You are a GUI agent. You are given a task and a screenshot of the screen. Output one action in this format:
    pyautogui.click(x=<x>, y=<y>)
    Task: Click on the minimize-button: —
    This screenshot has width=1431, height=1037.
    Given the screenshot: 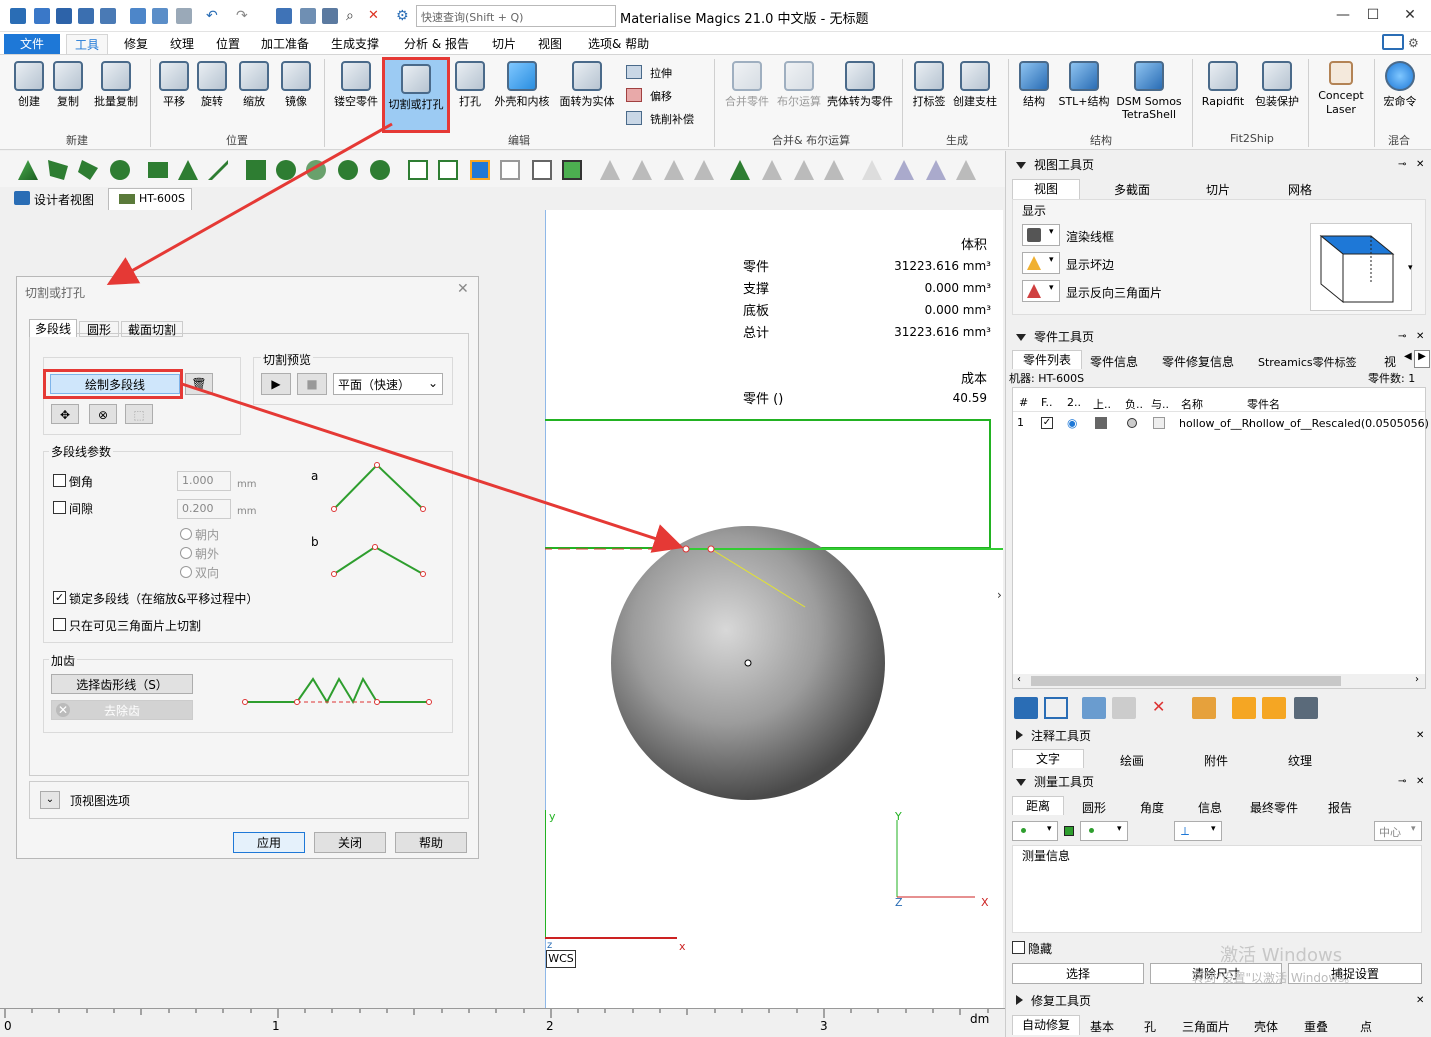 What is the action you would take?
    pyautogui.click(x=1343, y=15)
    